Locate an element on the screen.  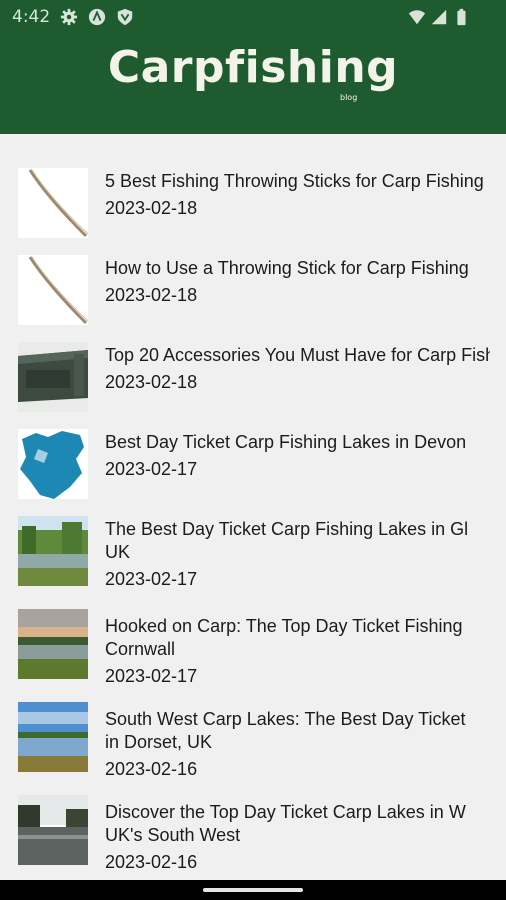
system-nav-bar is located at coordinates (253, 890).